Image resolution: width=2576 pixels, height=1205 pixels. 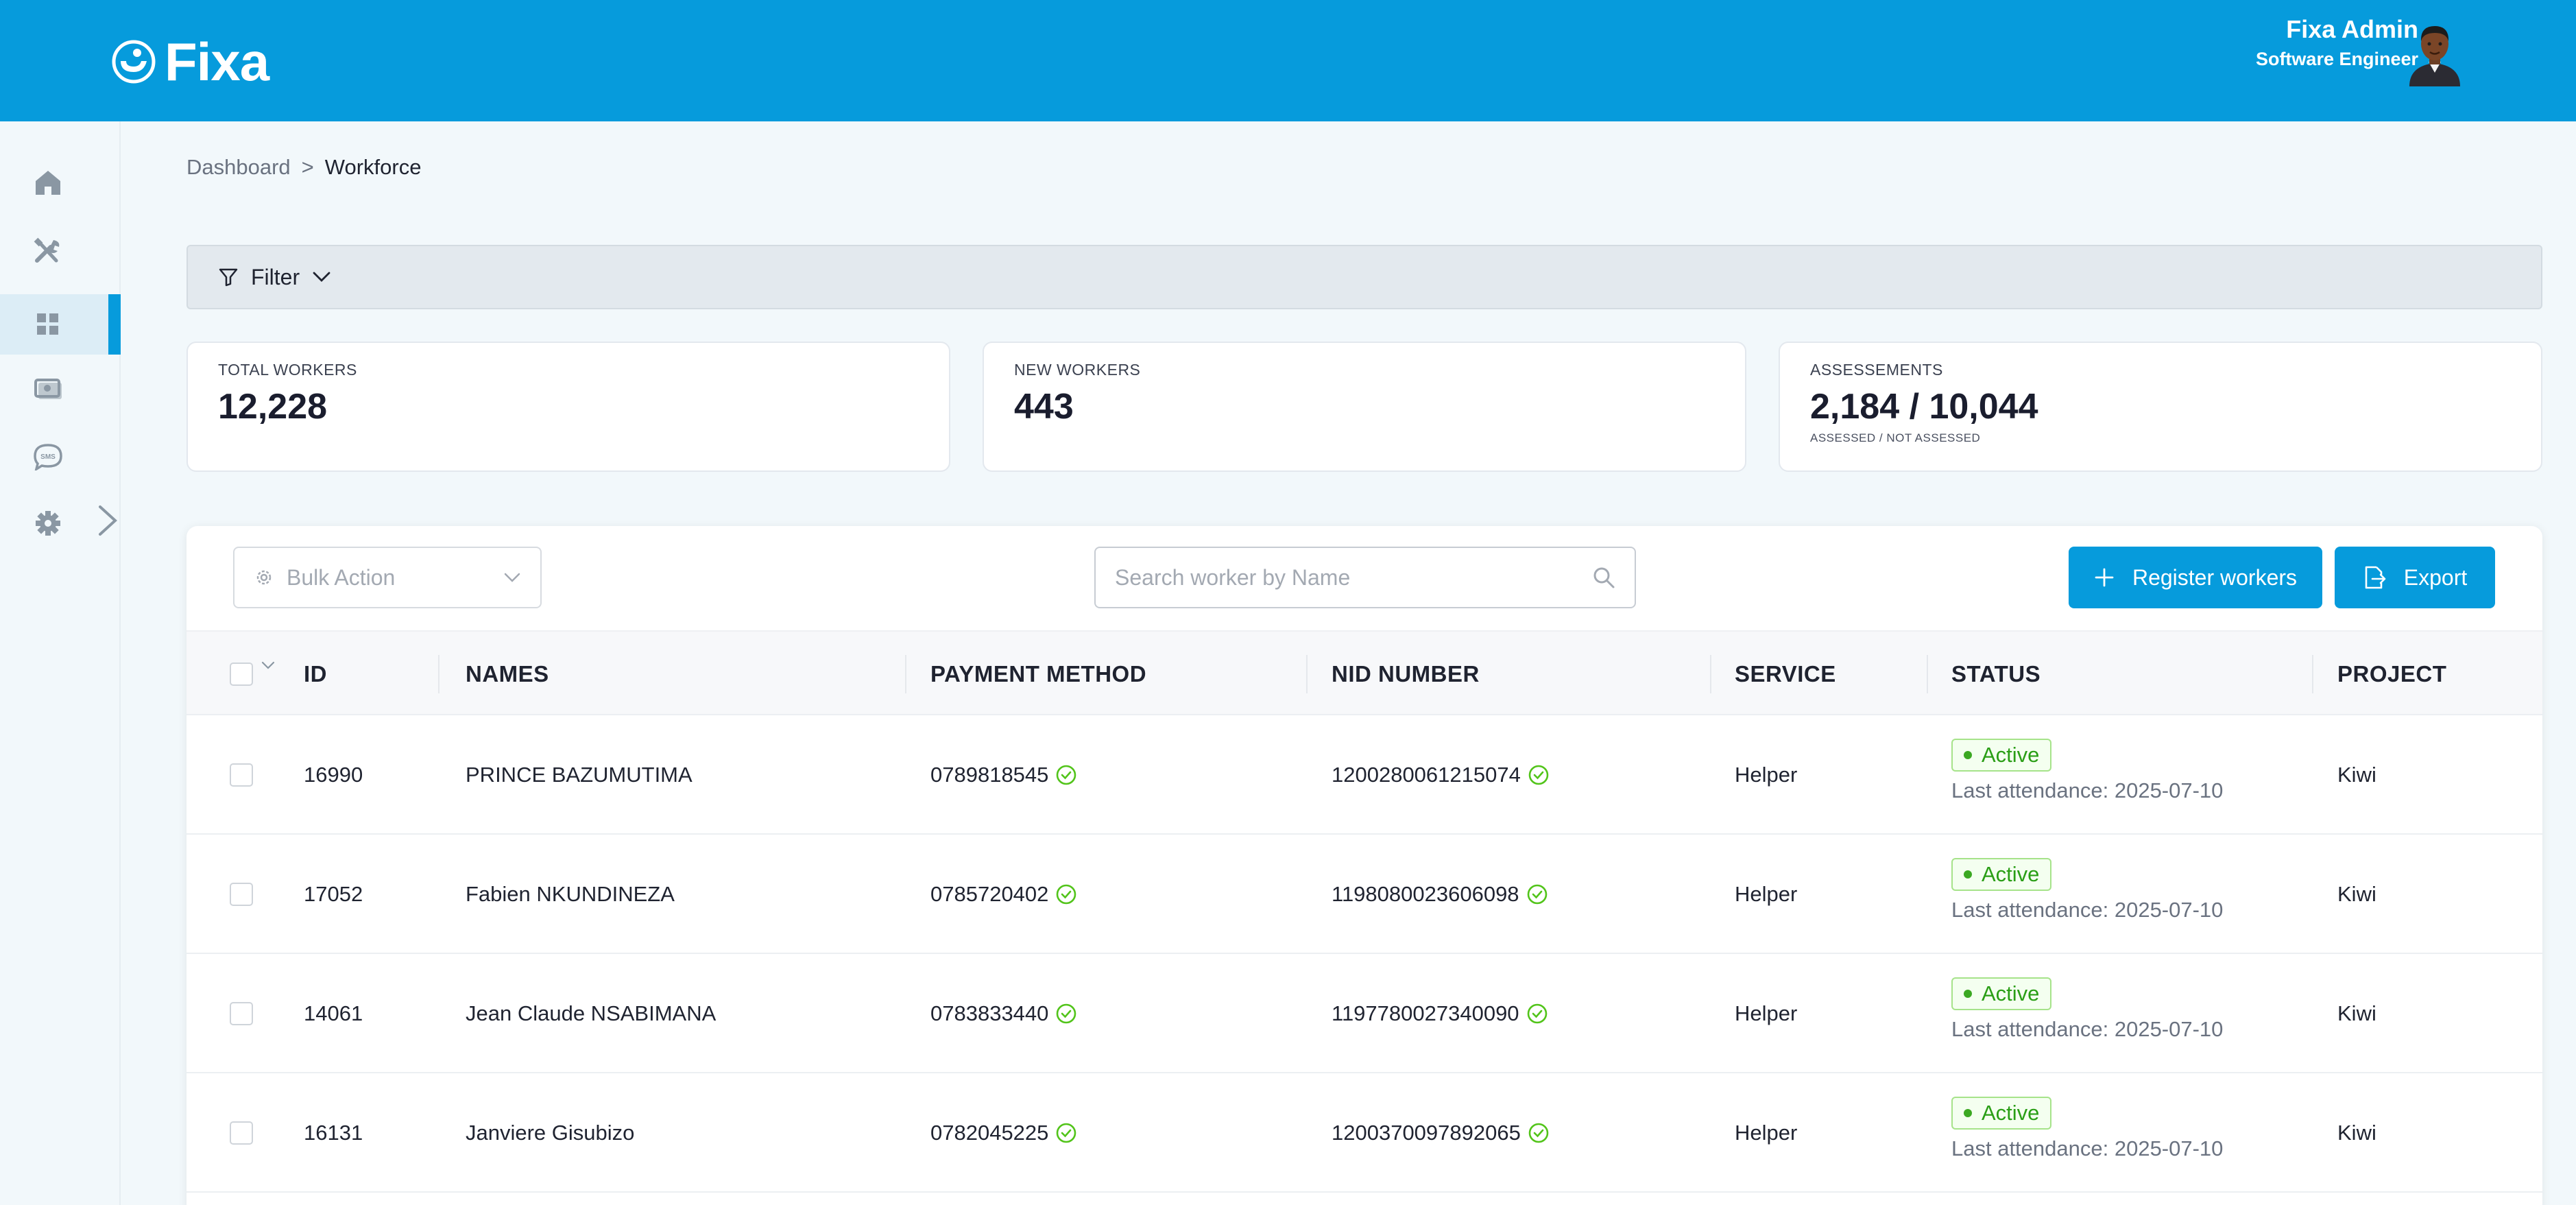 I want to click on stat-value: 12,228, so click(x=273, y=407).